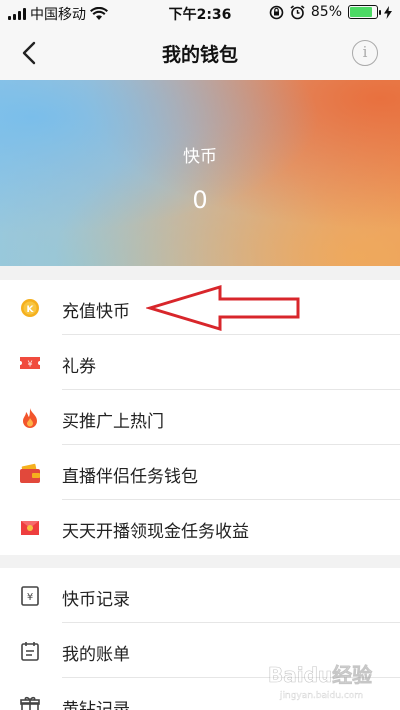  What do you see at coordinates (130, 477) in the screenshot?
I see `menu-item-label: 直播伴侣任务钱包` at bounding box center [130, 477].